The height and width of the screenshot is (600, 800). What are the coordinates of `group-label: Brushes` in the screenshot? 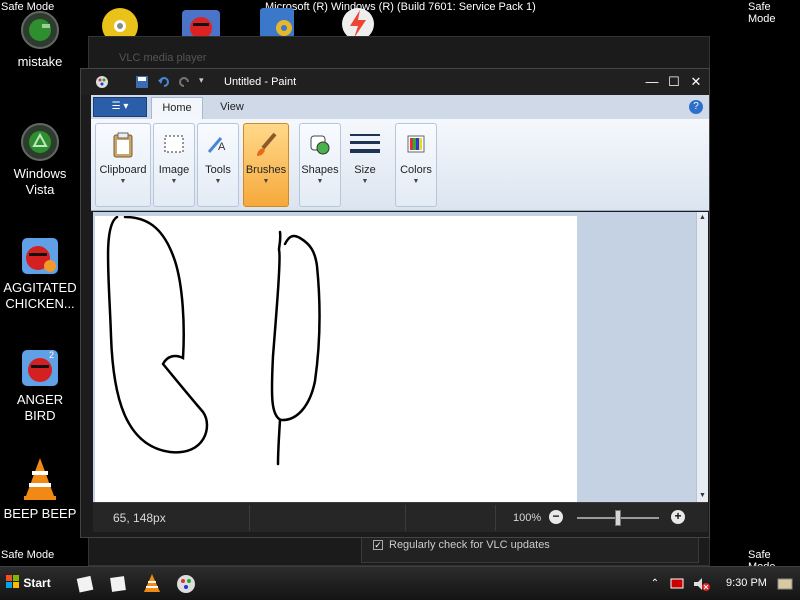 It's located at (266, 170).